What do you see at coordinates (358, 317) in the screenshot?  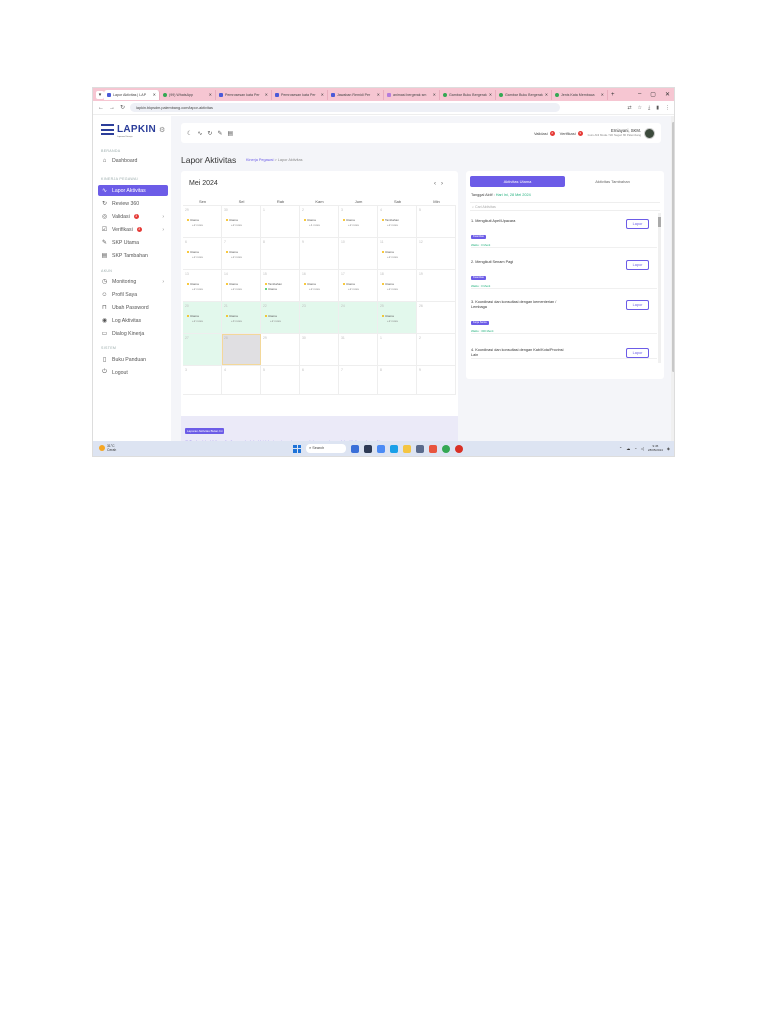 I see `calendar-day-cell: 24` at bounding box center [358, 317].